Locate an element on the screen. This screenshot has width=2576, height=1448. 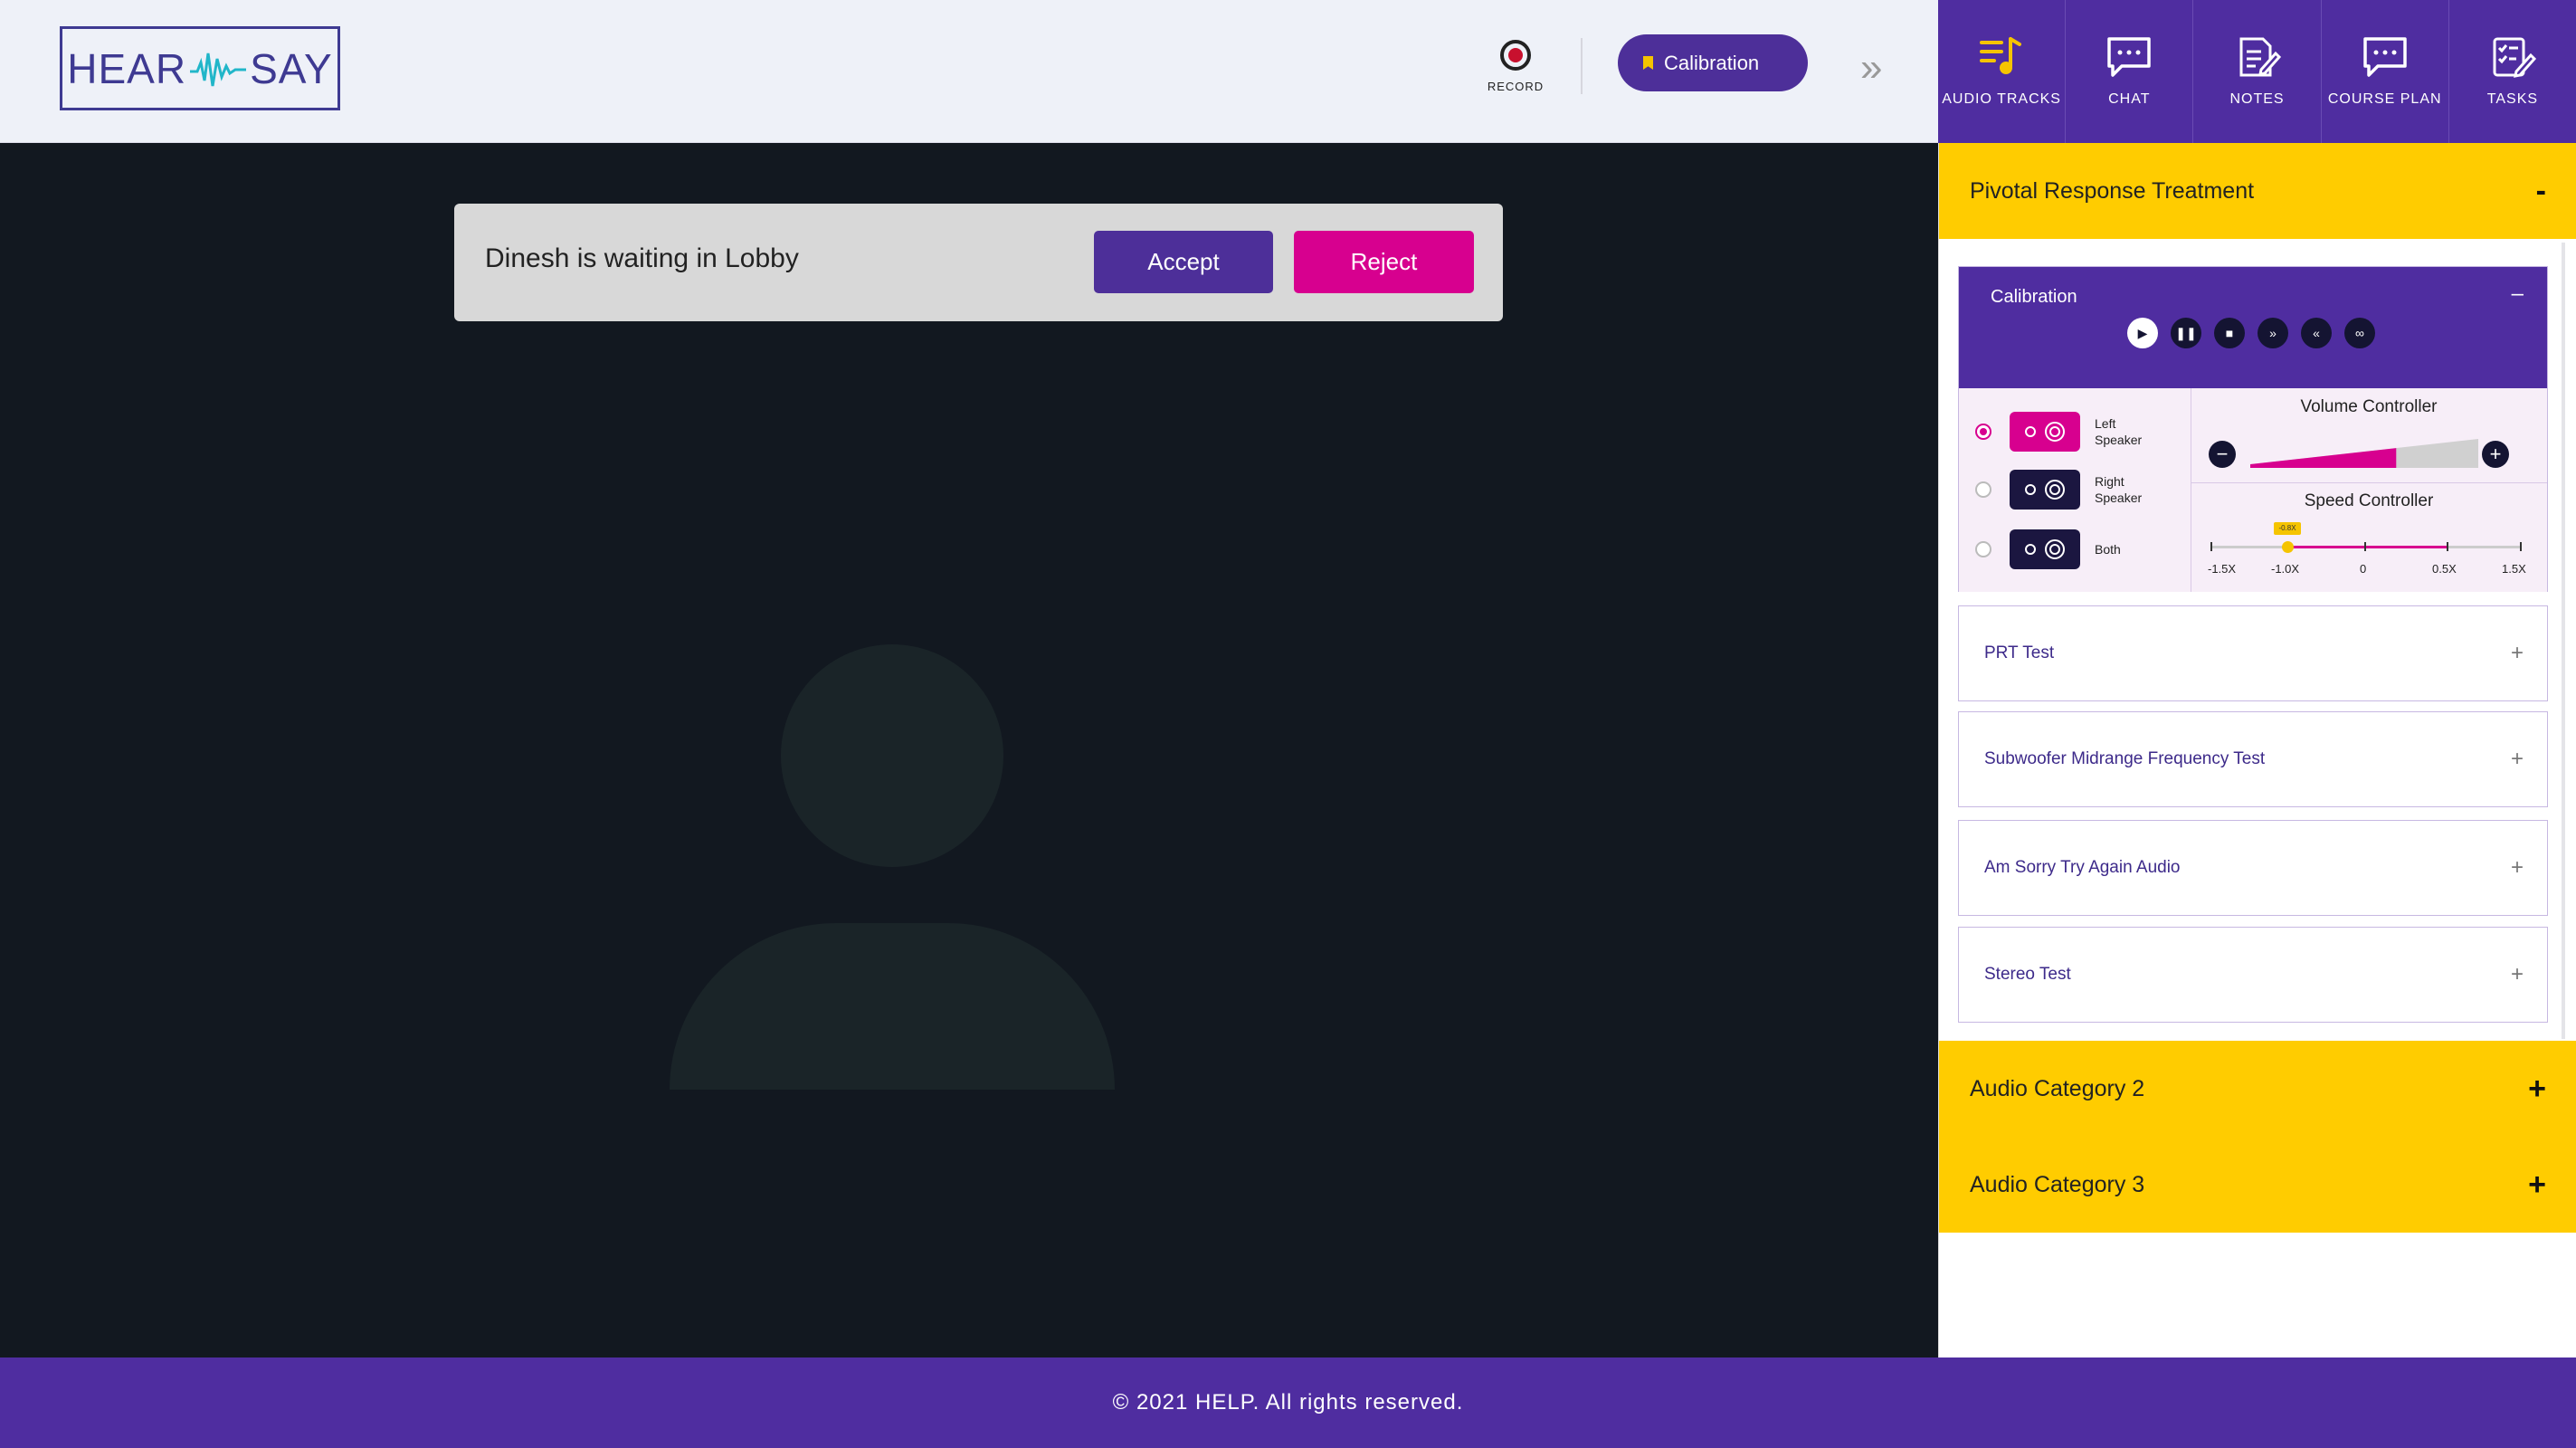
copyright-text: © 2021 HELP. All rights reserved. is located at coordinates (1288, 1402).